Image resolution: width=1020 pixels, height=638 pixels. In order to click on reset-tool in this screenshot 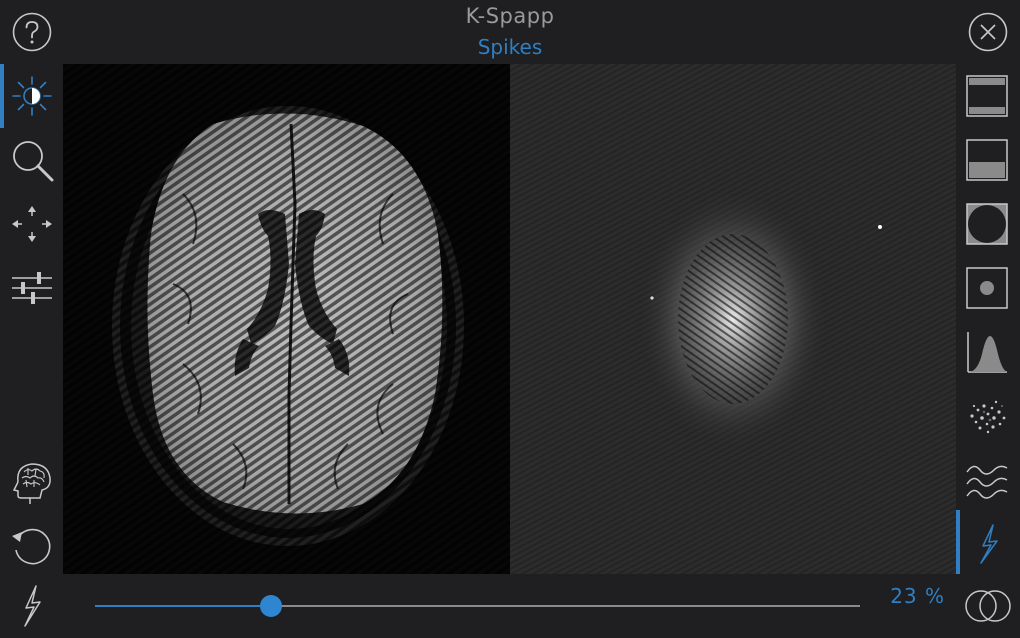, I will do `click(31, 546)`.